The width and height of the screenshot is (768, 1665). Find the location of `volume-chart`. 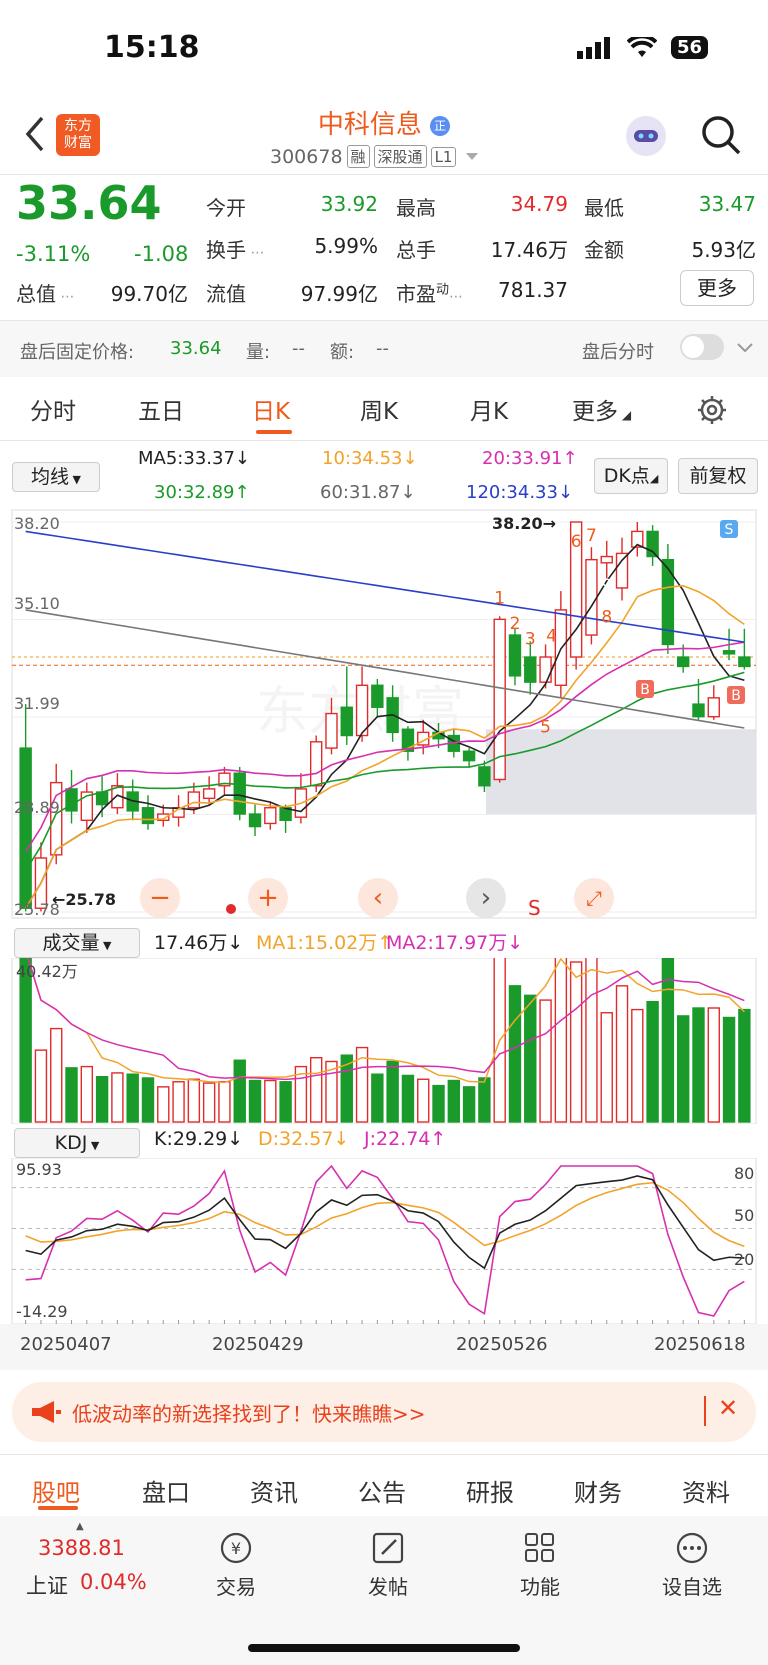

volume-chart is located at coordinates (384, 1041).